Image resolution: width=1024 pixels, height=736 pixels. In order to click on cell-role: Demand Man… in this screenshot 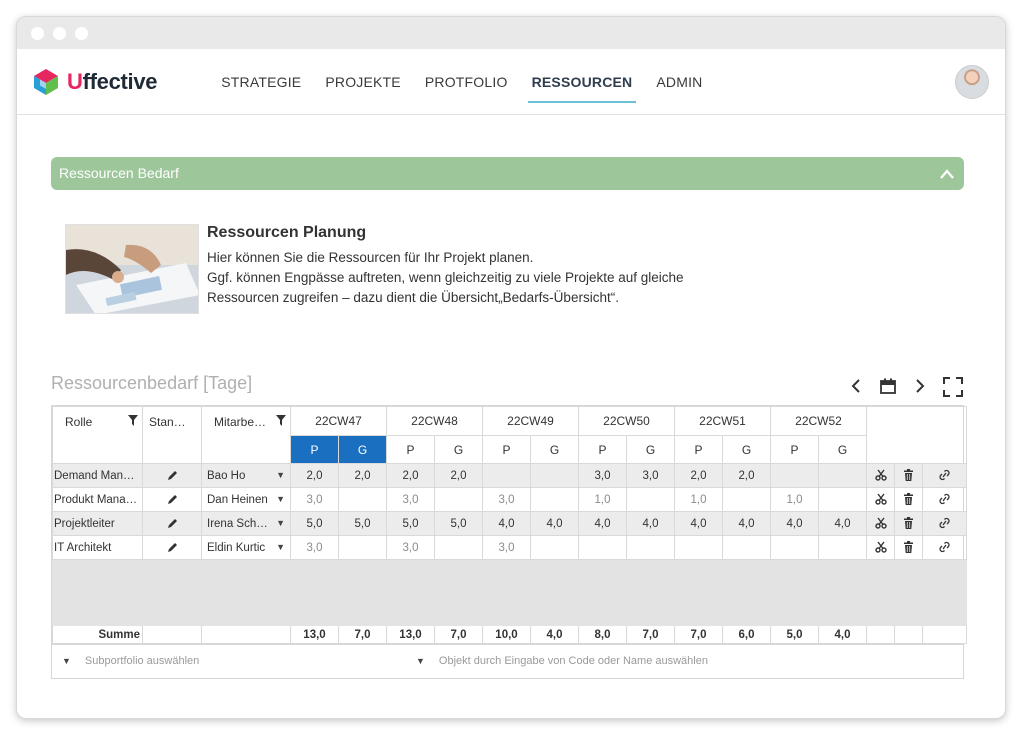, I will do `click(97, 475)`.